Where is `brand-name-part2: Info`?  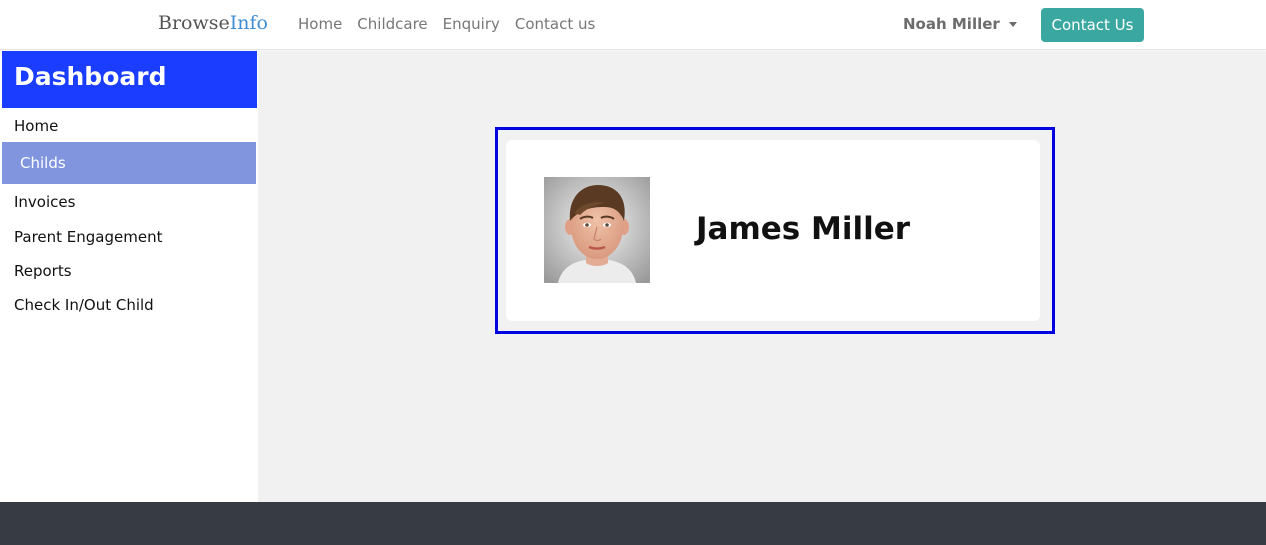 brand-name-part2: Info is located at coordinates (248, 23).